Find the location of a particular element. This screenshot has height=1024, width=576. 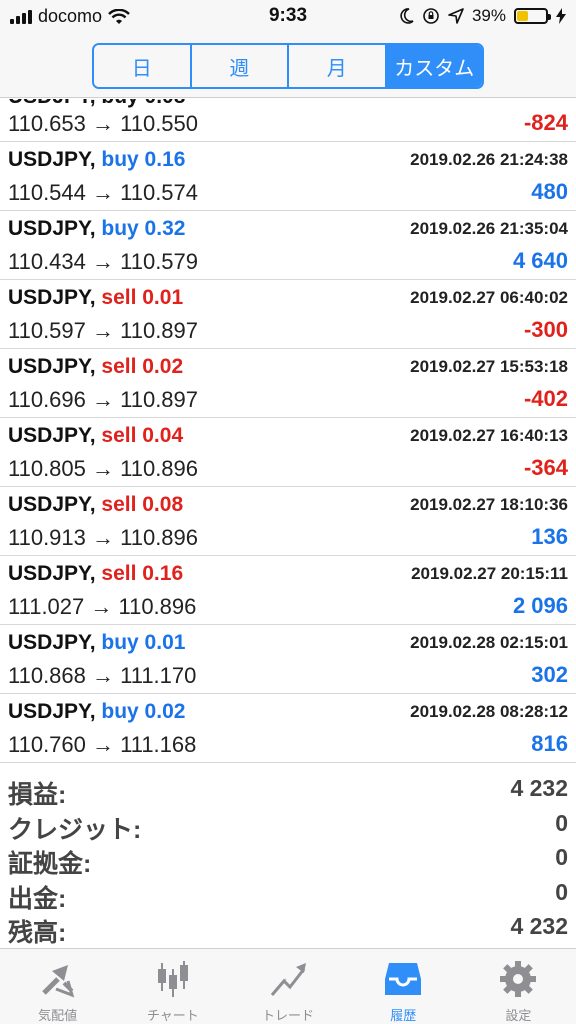

tab-label: トレード is located at coordinates (288, 1015).